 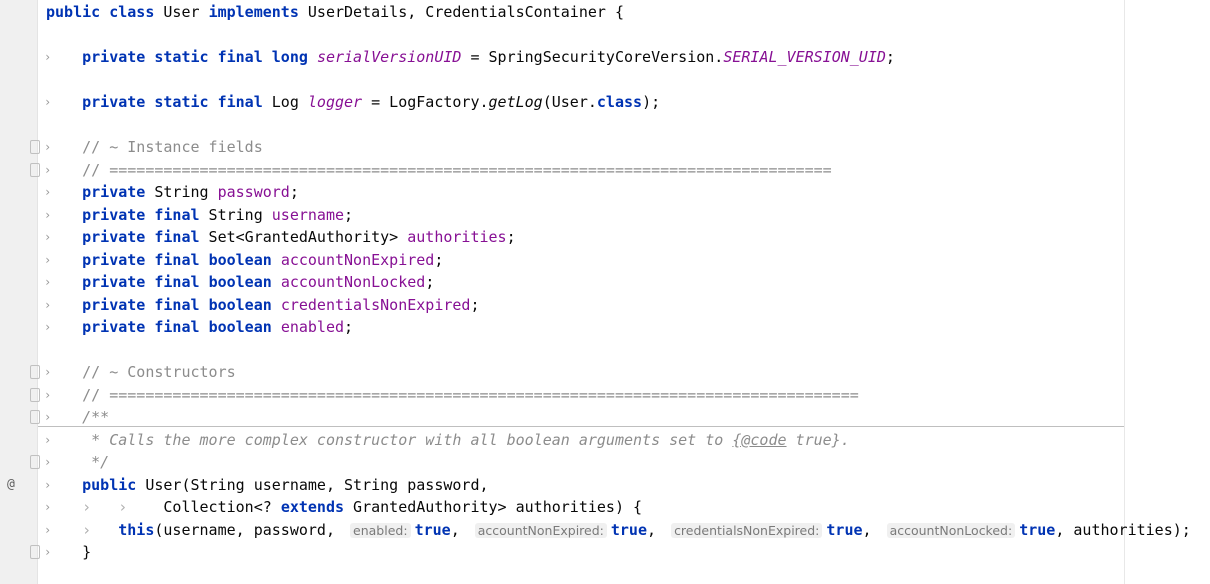 I want to click on code-token: (username, password,, so click(x=249, y=529).